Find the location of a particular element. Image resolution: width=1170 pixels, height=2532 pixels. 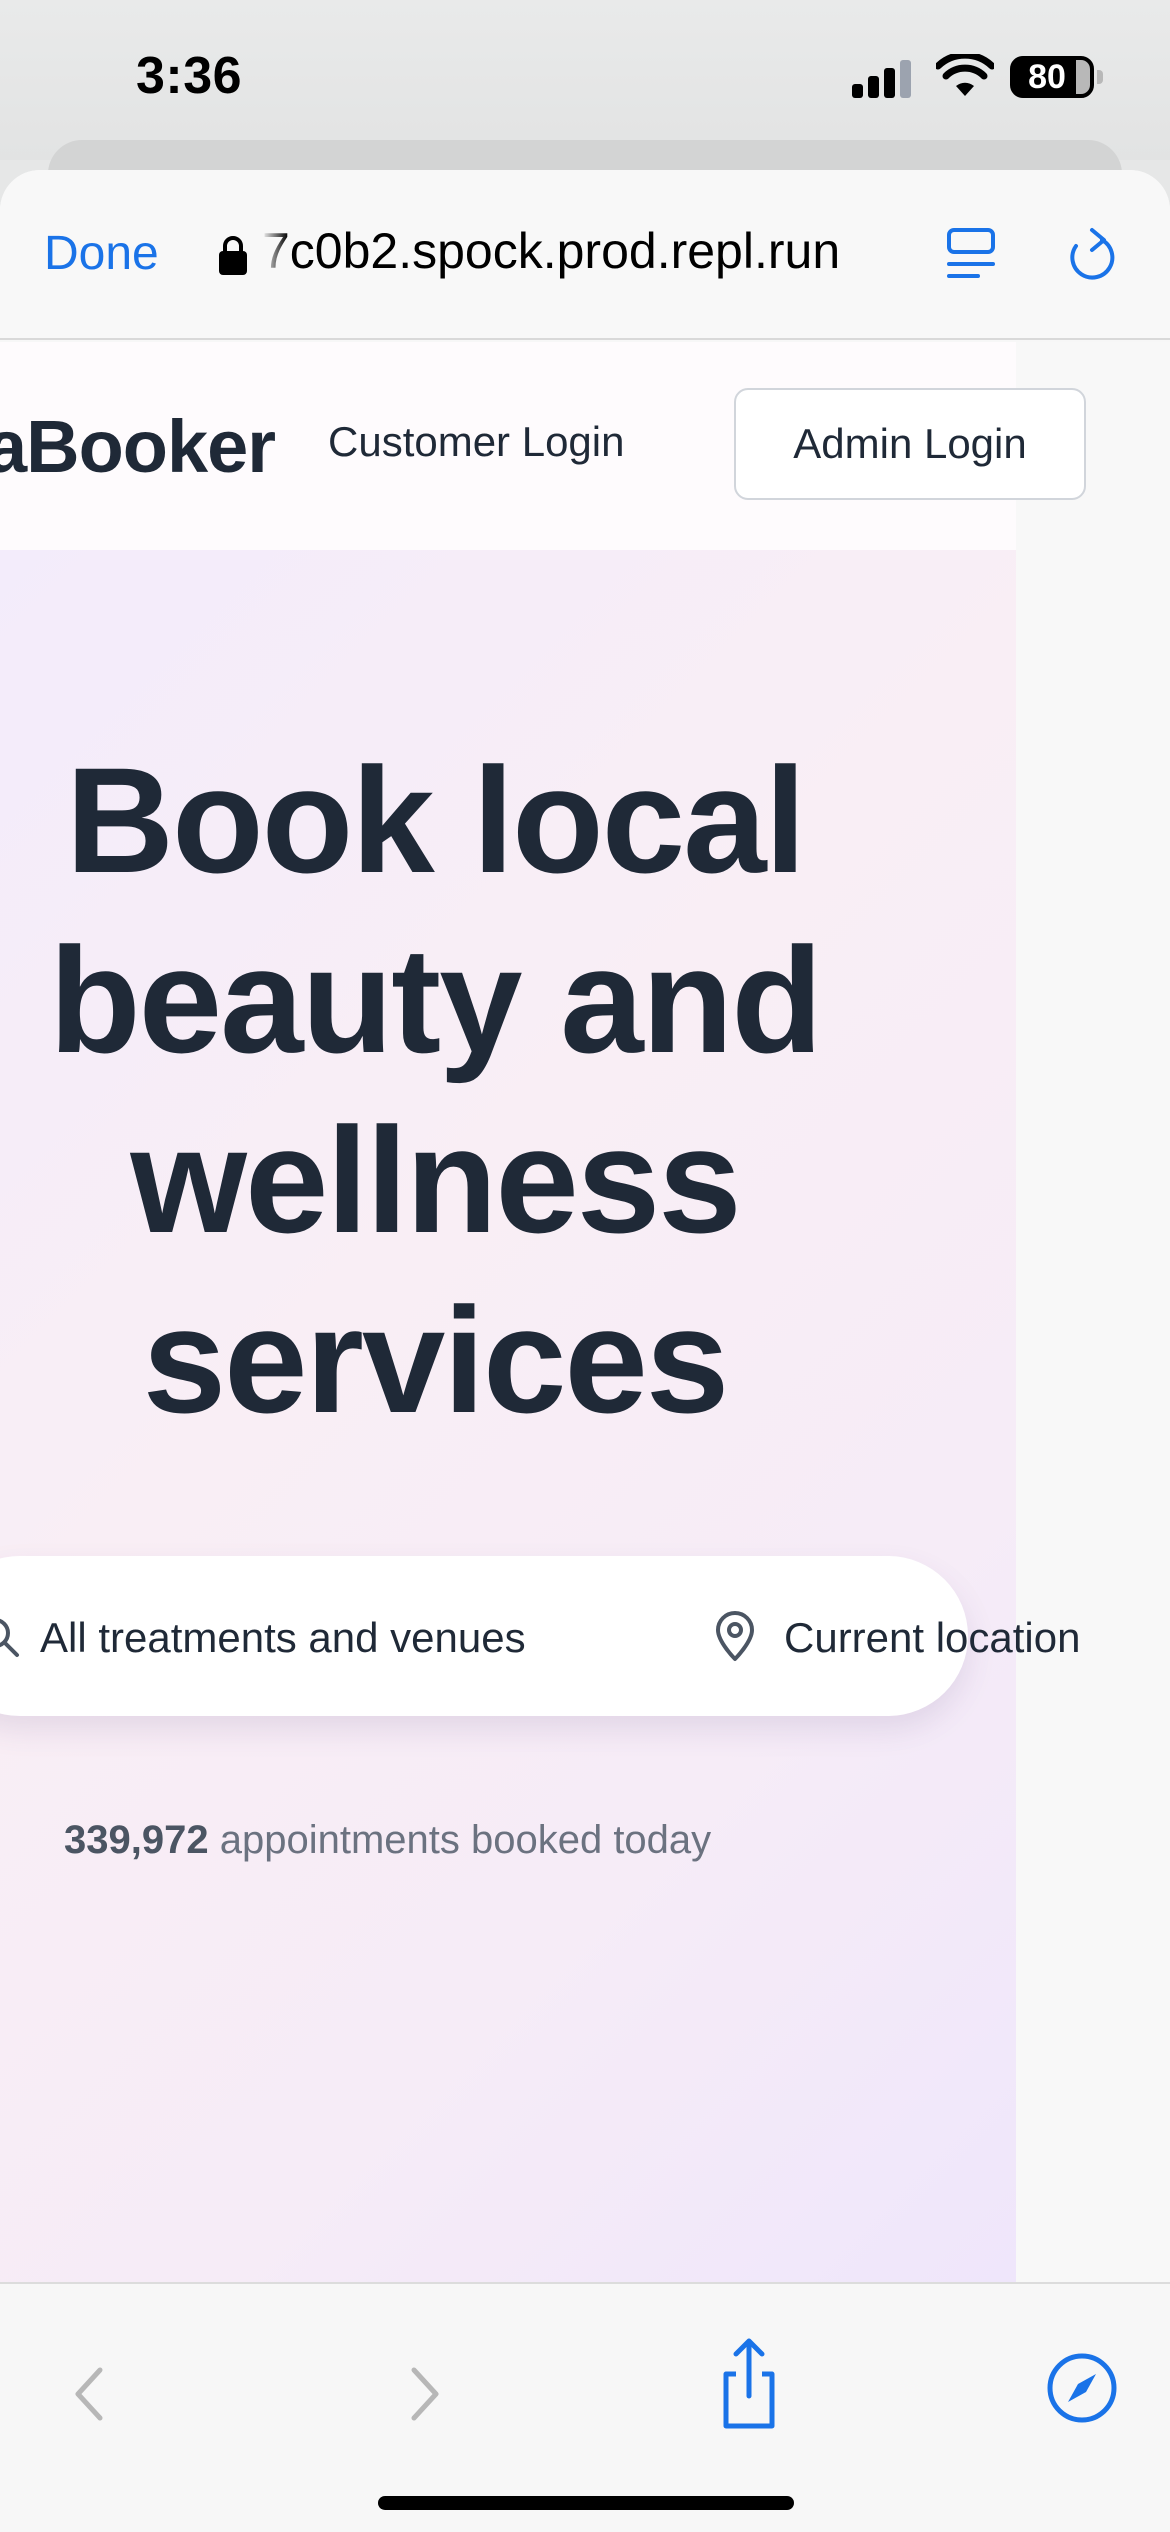

battery-icon: 80 is located at coordinates (1052, 77).